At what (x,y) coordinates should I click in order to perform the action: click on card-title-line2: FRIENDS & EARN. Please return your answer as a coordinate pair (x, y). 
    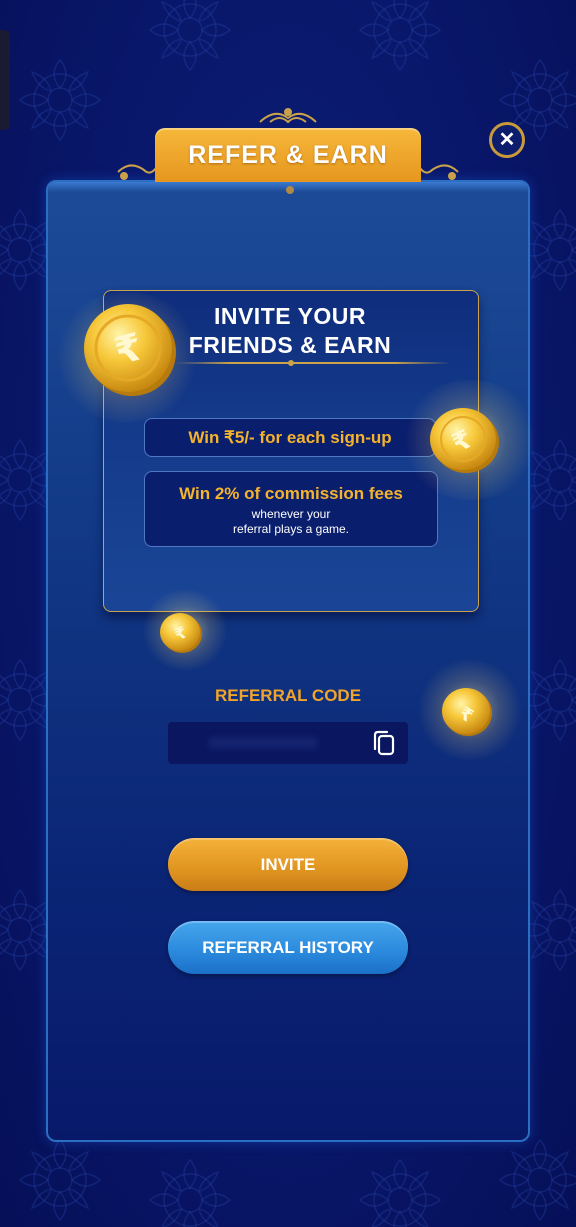
    Looking at the image, I should click on (290, 345).